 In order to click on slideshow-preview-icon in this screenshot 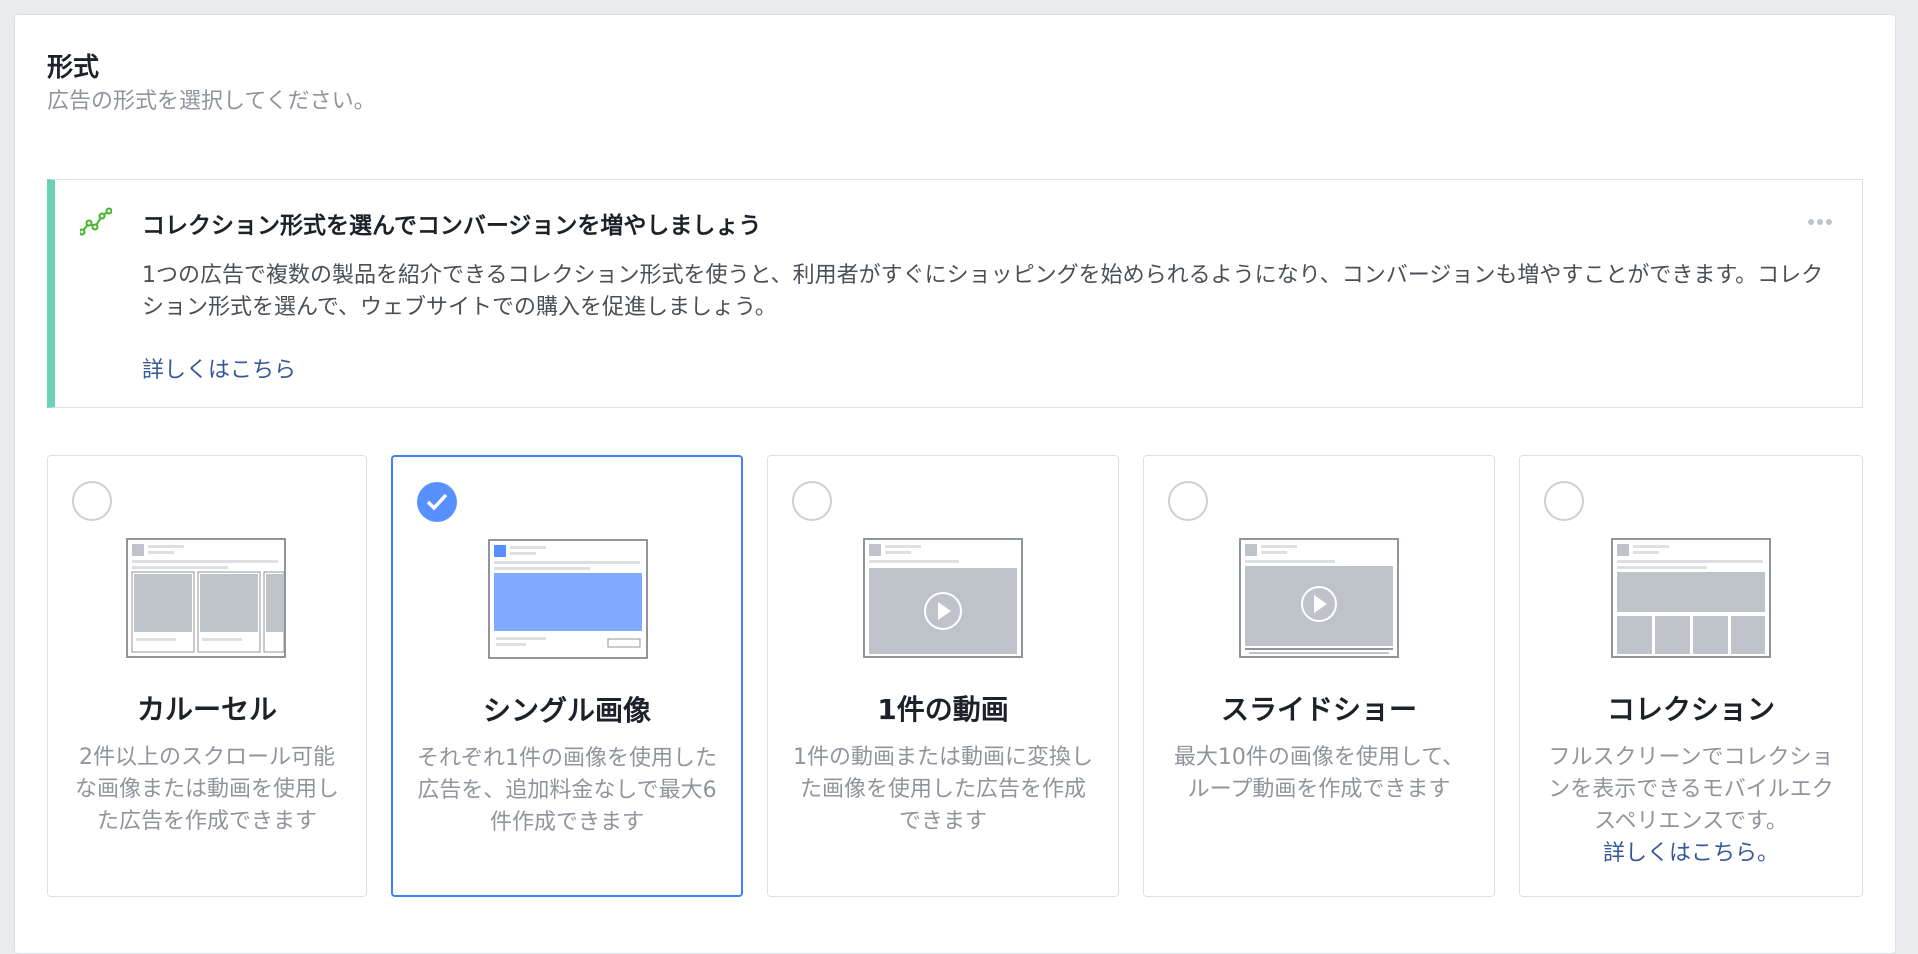, I will do `click(1319, 598)`.